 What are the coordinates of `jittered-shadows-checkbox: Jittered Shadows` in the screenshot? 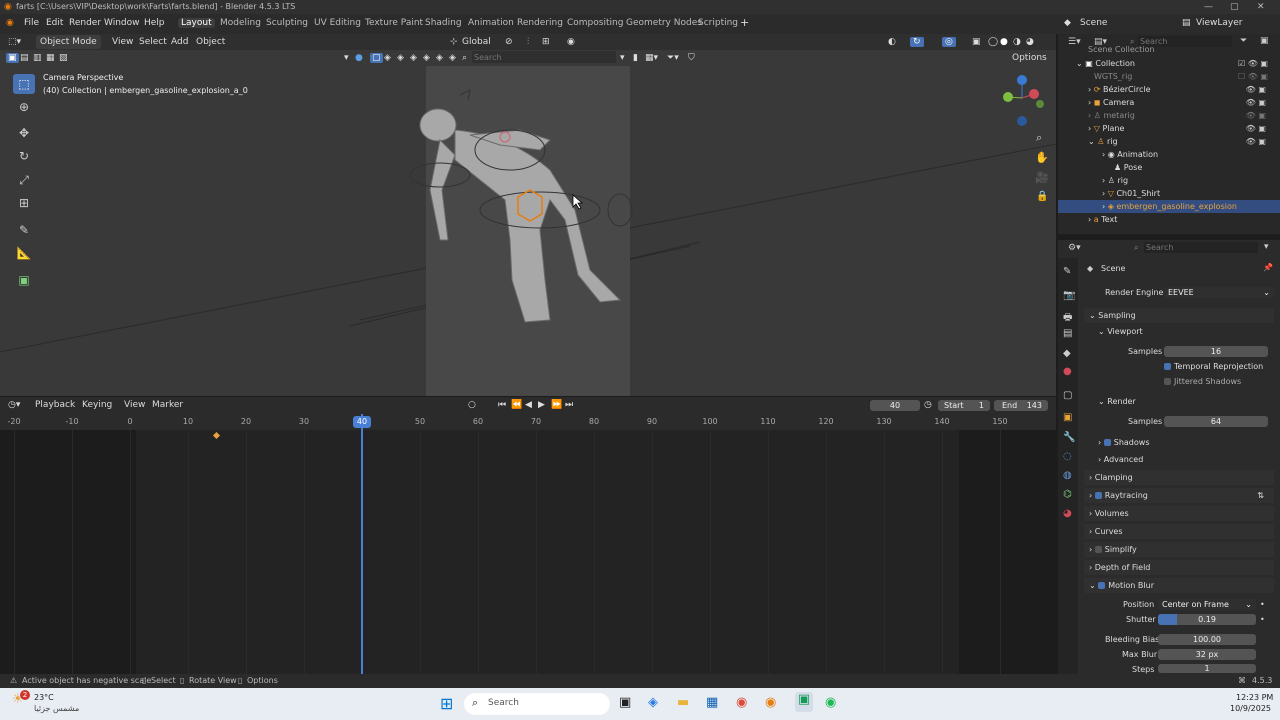 It's located at (1202, 381).